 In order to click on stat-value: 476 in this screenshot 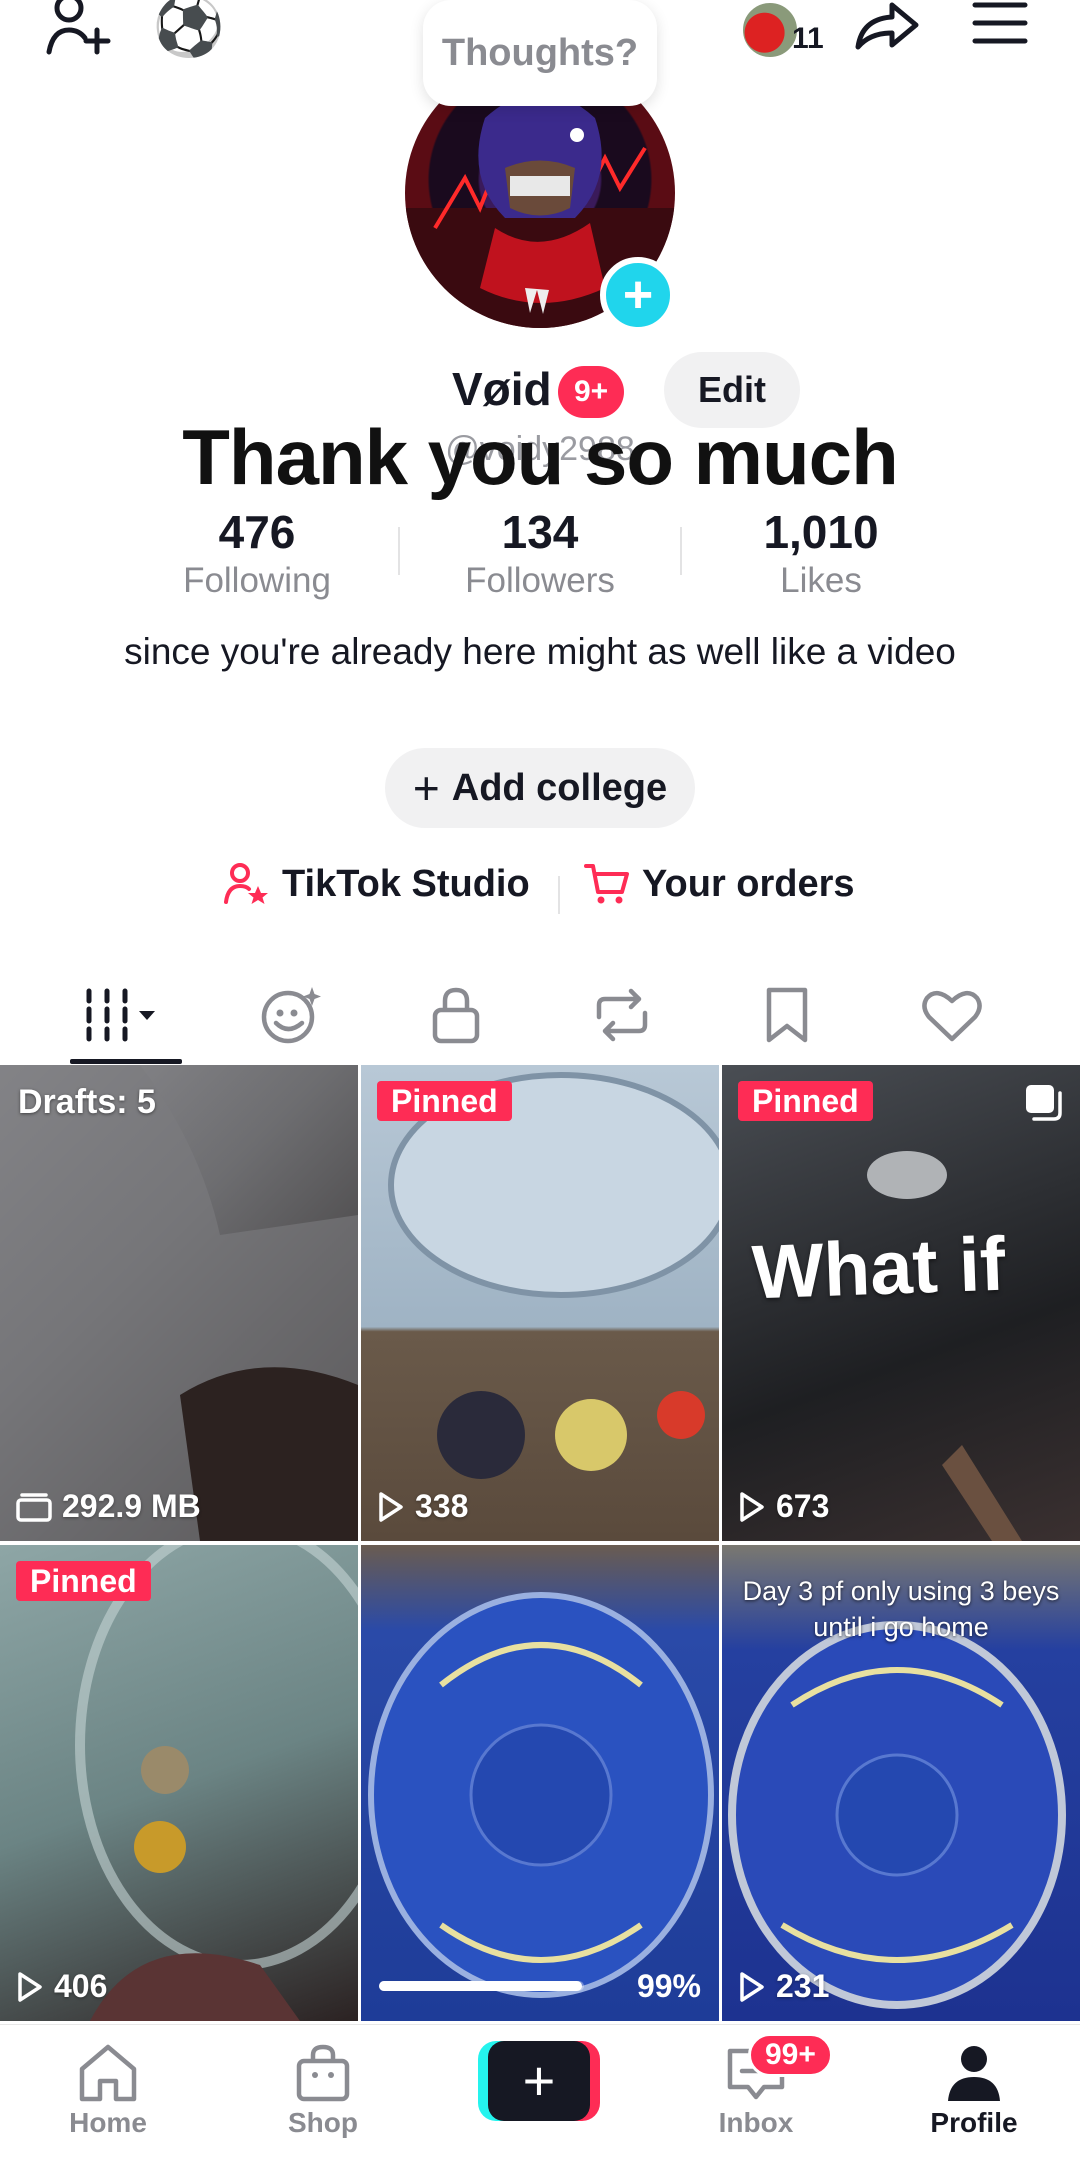, I will do `click(257, 532)`.